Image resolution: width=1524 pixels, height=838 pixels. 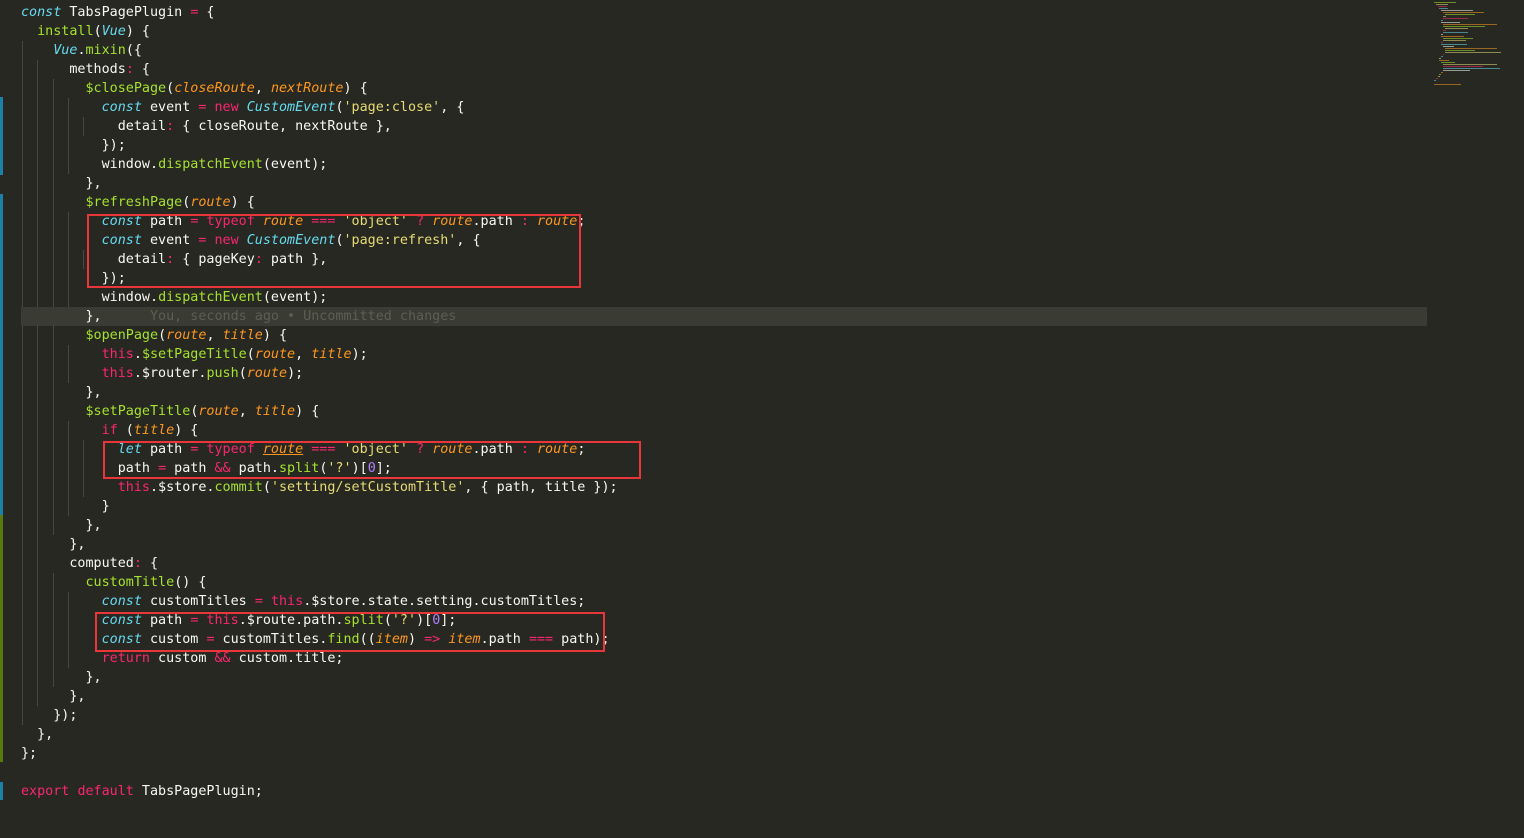 What do you see at coordinates (721, 297) in the screenshot?
I see `code-line-16: window.dispatchEvent(event);` at bounding box center [721, 297].